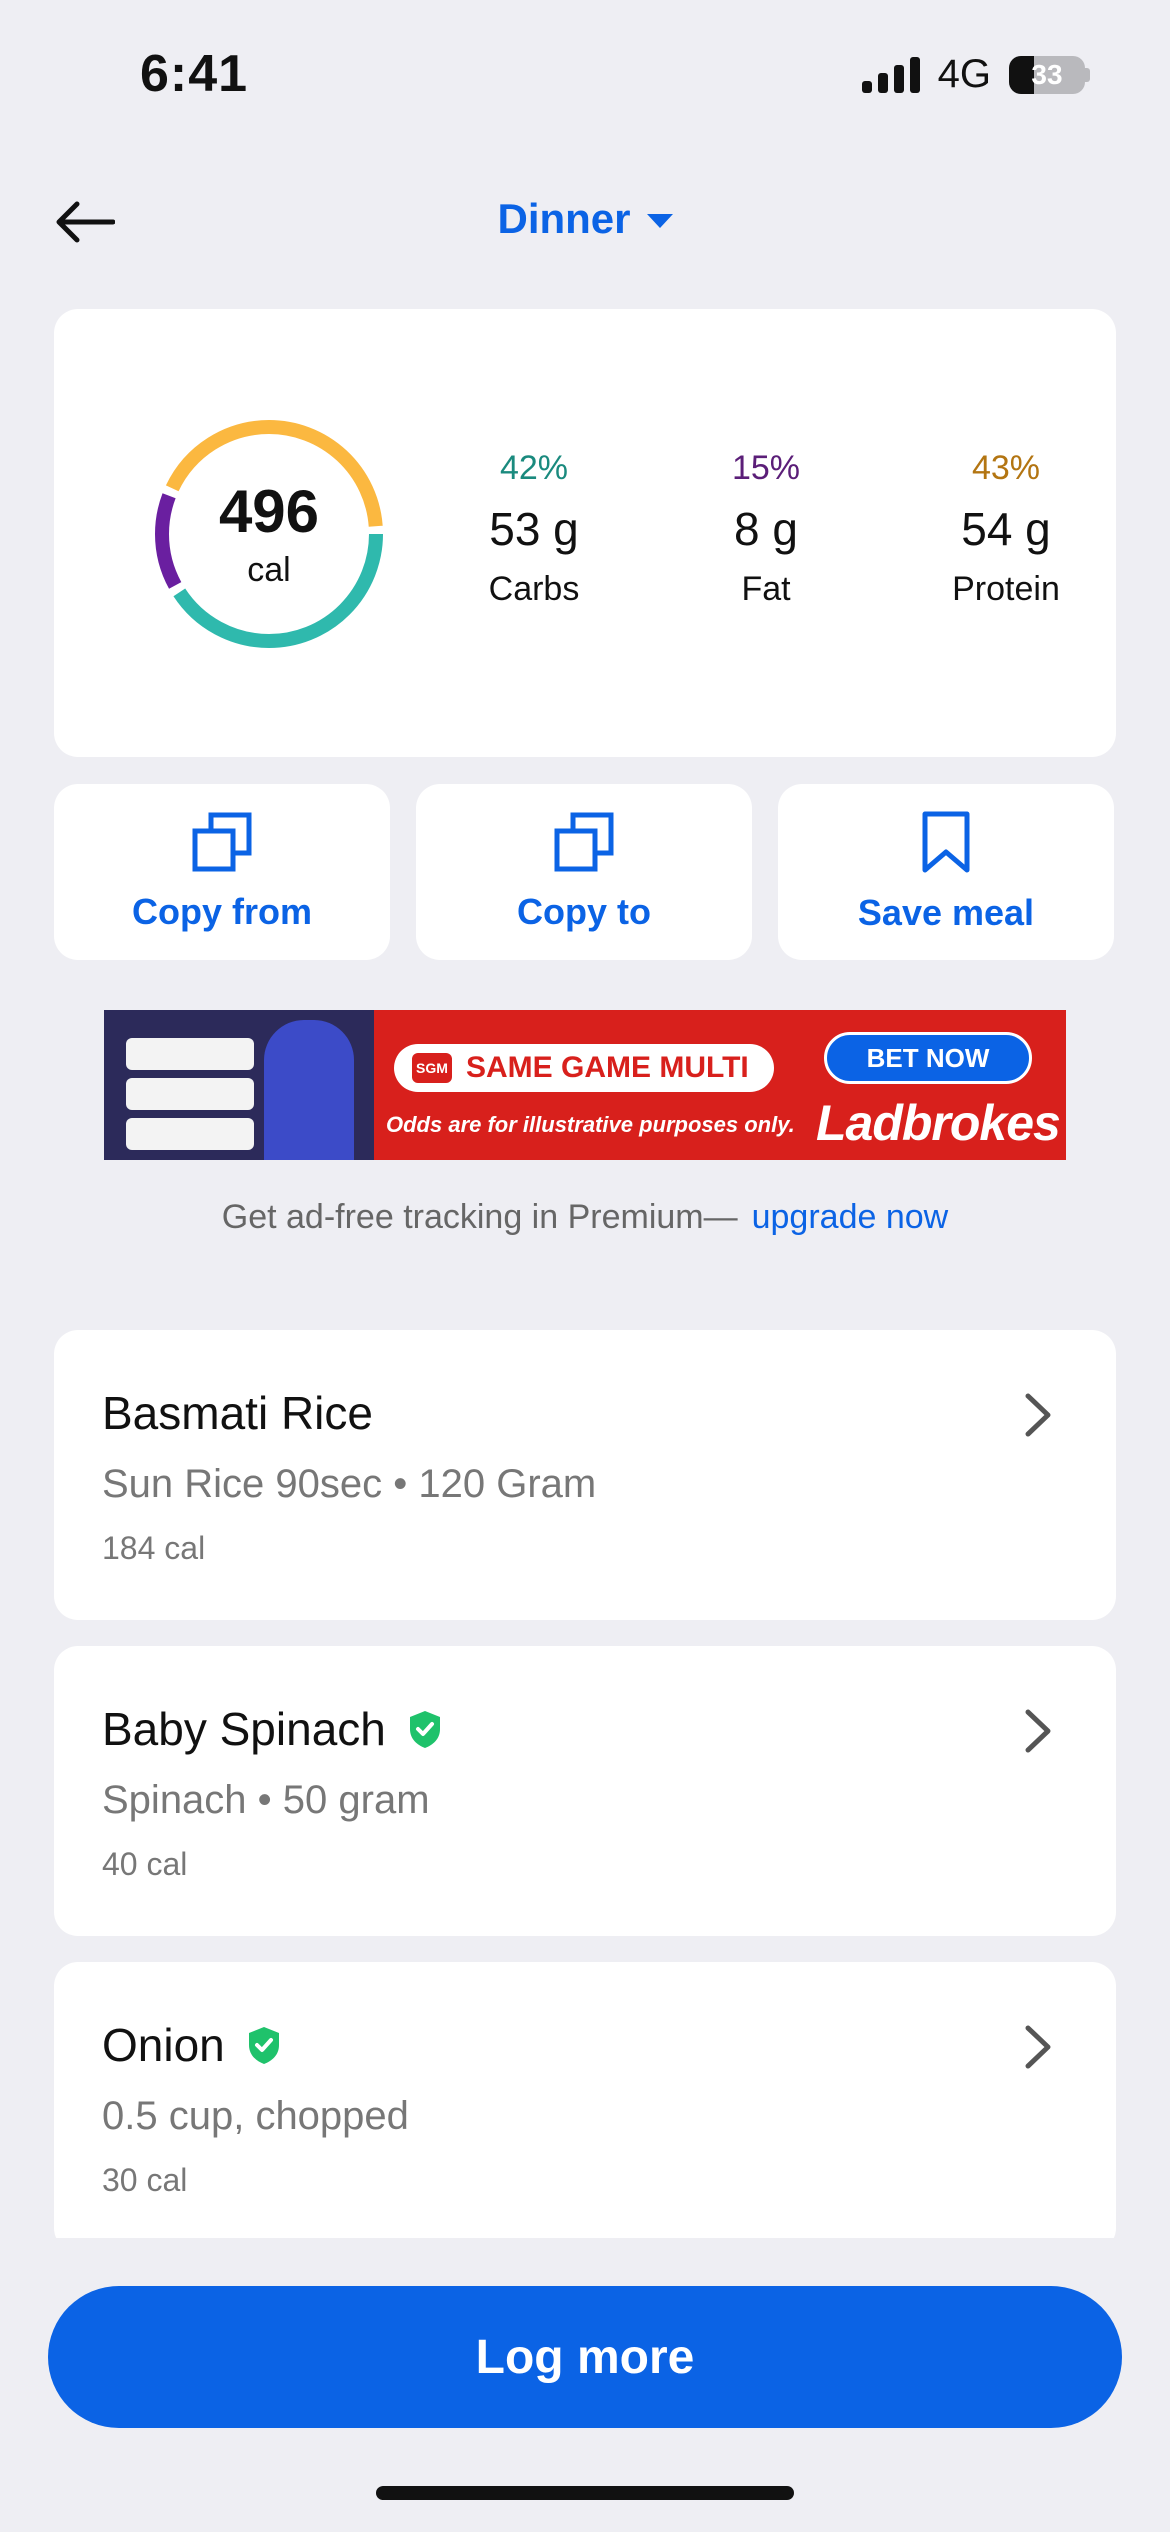 The image size is (1170, 2532). What do you see at coordinates (938, 1123) in the screenshot?
I see `ad-brand-logo: Ladbrokes` at bounding box center [938, 1123].